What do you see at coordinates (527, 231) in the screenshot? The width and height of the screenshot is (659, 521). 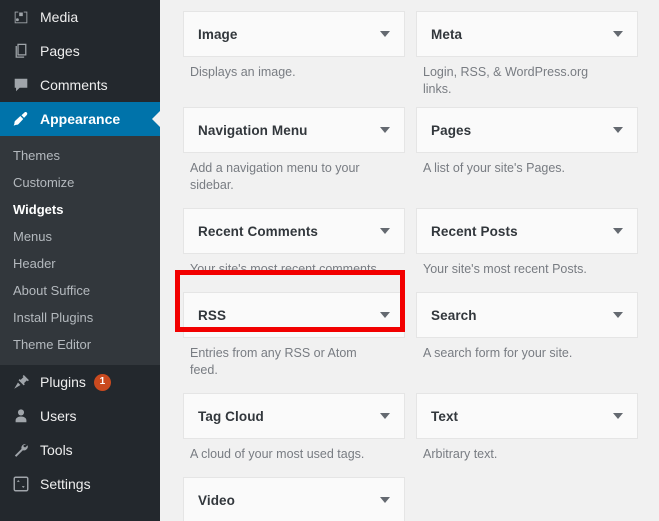 I see `widget-card-recent-posts: Recent Posts` at bounding box center [527, 231].